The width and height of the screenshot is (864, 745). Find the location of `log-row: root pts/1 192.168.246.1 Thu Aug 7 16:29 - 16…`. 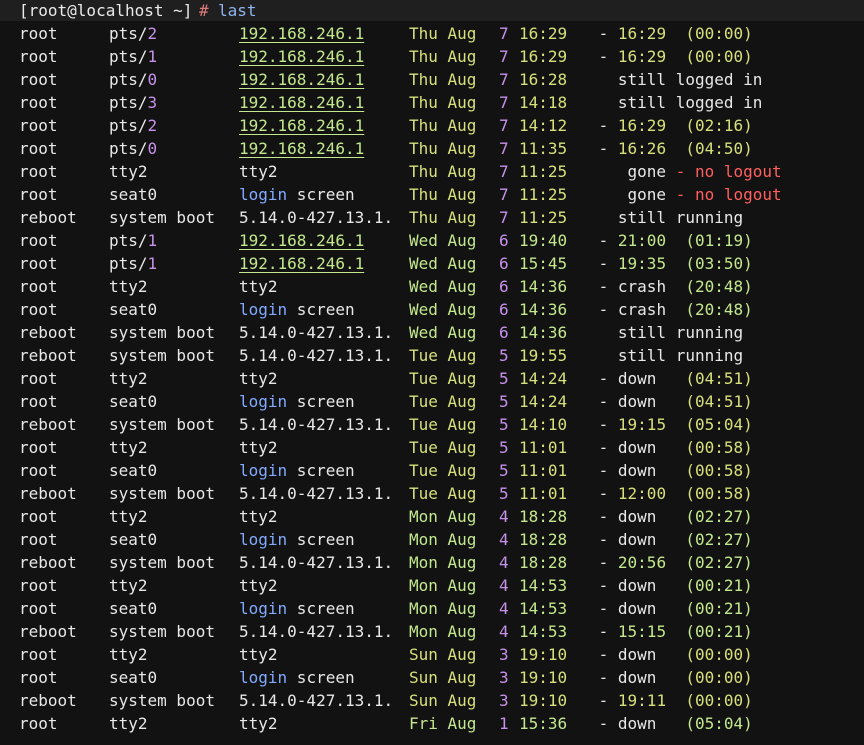

log-row: root pts/1 192.168.246.1 Thu Aug 7 16:29 - 16… is located at coordinates (432, 56).